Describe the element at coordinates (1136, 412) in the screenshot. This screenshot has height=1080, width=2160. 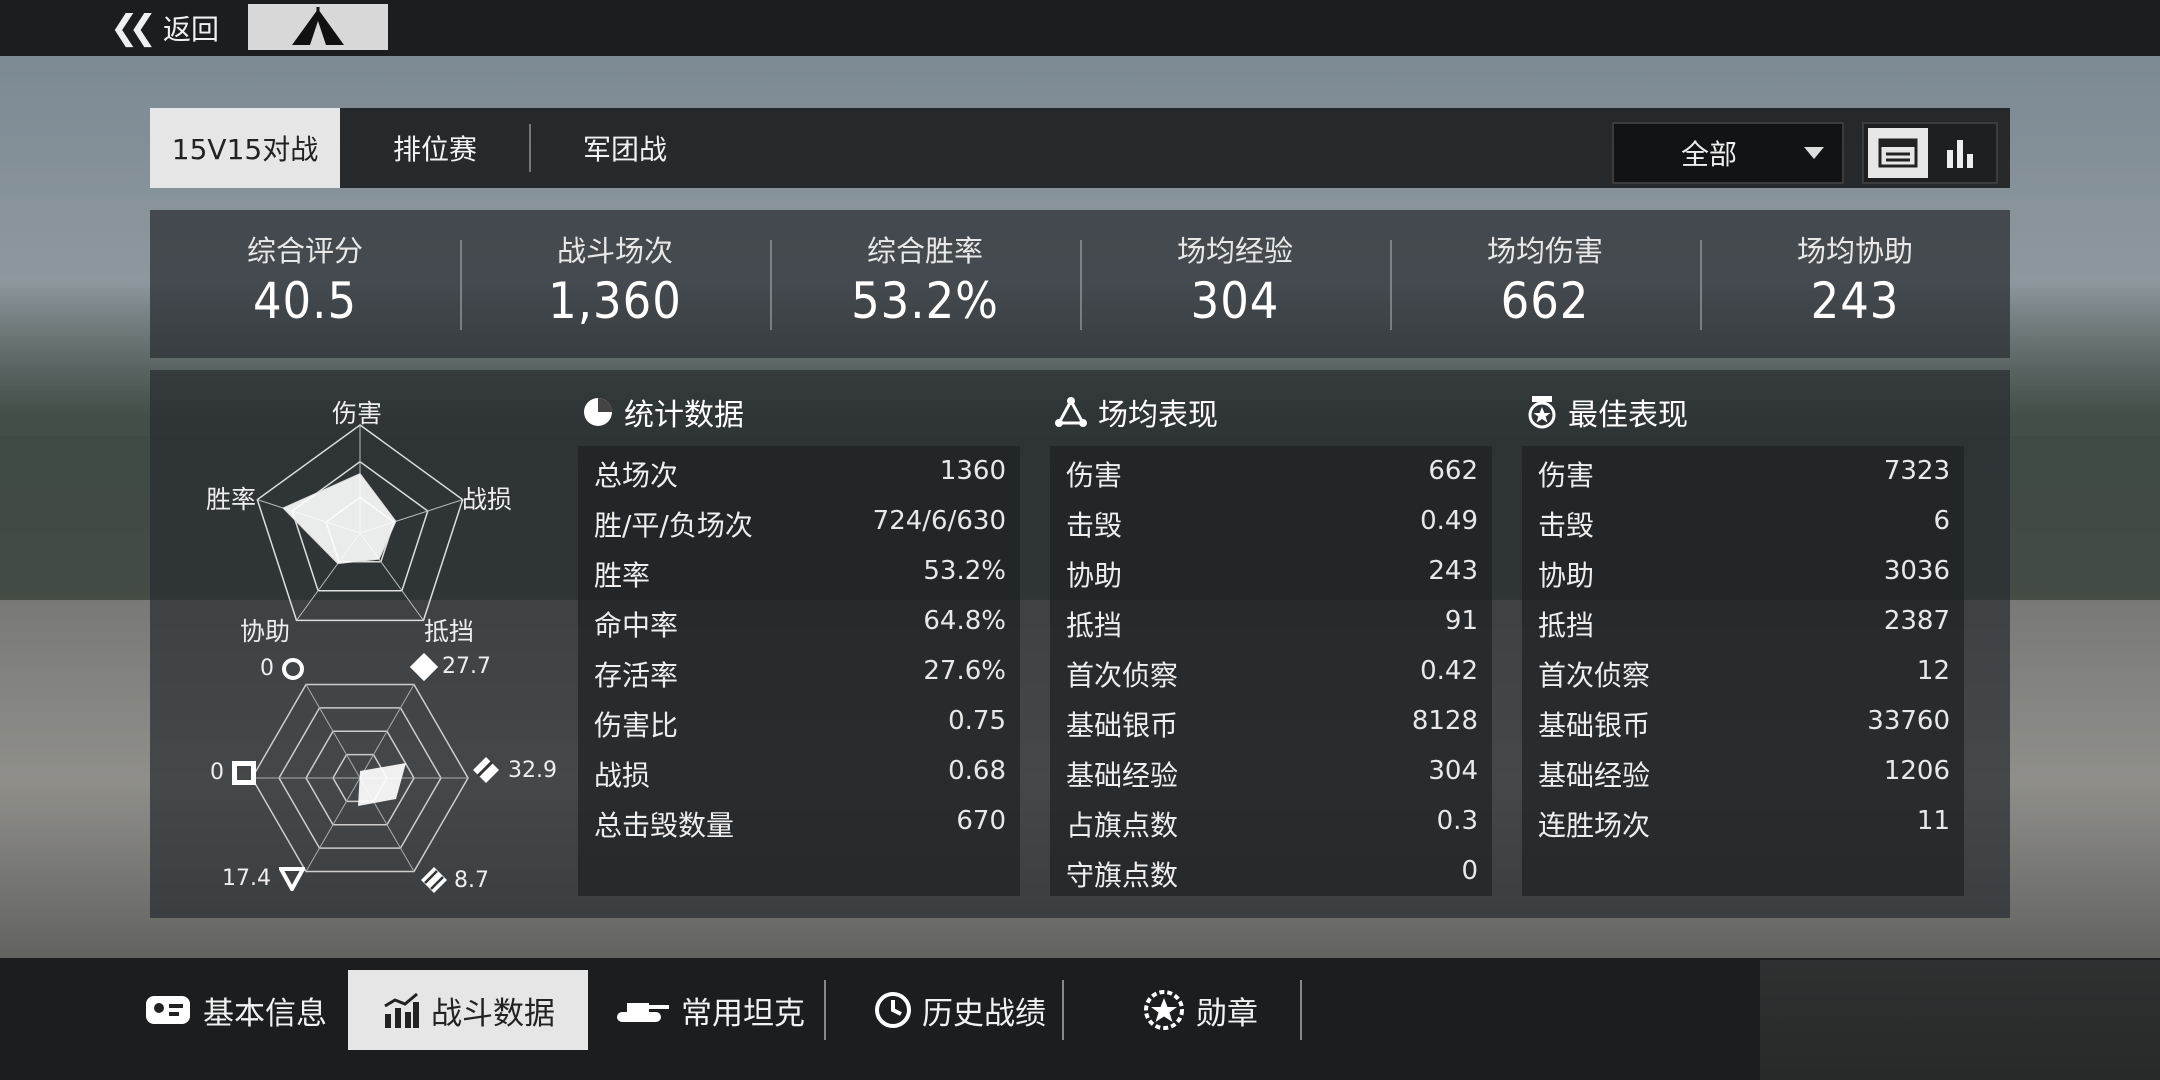
I see `average-section-title: 场均表现` at that location.